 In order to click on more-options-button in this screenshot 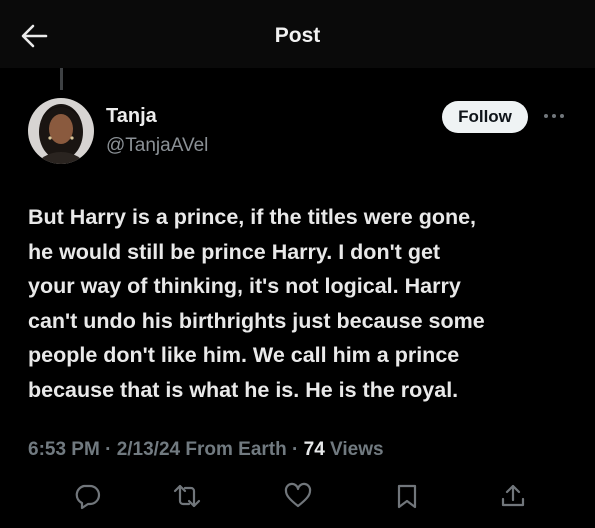, I will do `click(554, 116)`.